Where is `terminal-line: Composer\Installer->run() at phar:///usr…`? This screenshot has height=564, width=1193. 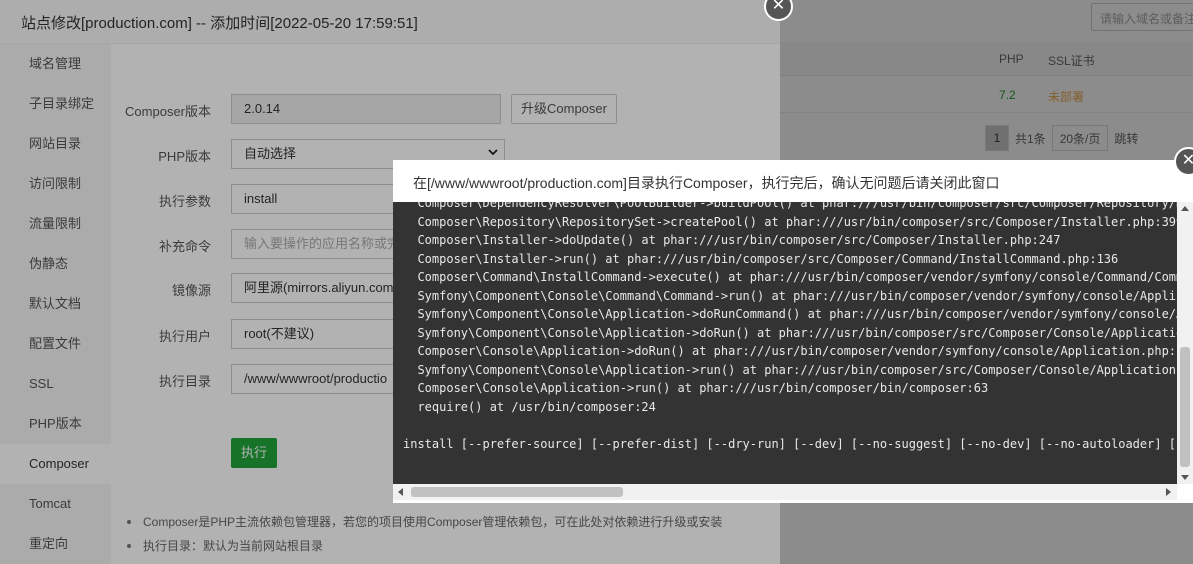 terminal-line: Composer\Installer->run() at phar:///usr… is located at coordinates (761, 258).